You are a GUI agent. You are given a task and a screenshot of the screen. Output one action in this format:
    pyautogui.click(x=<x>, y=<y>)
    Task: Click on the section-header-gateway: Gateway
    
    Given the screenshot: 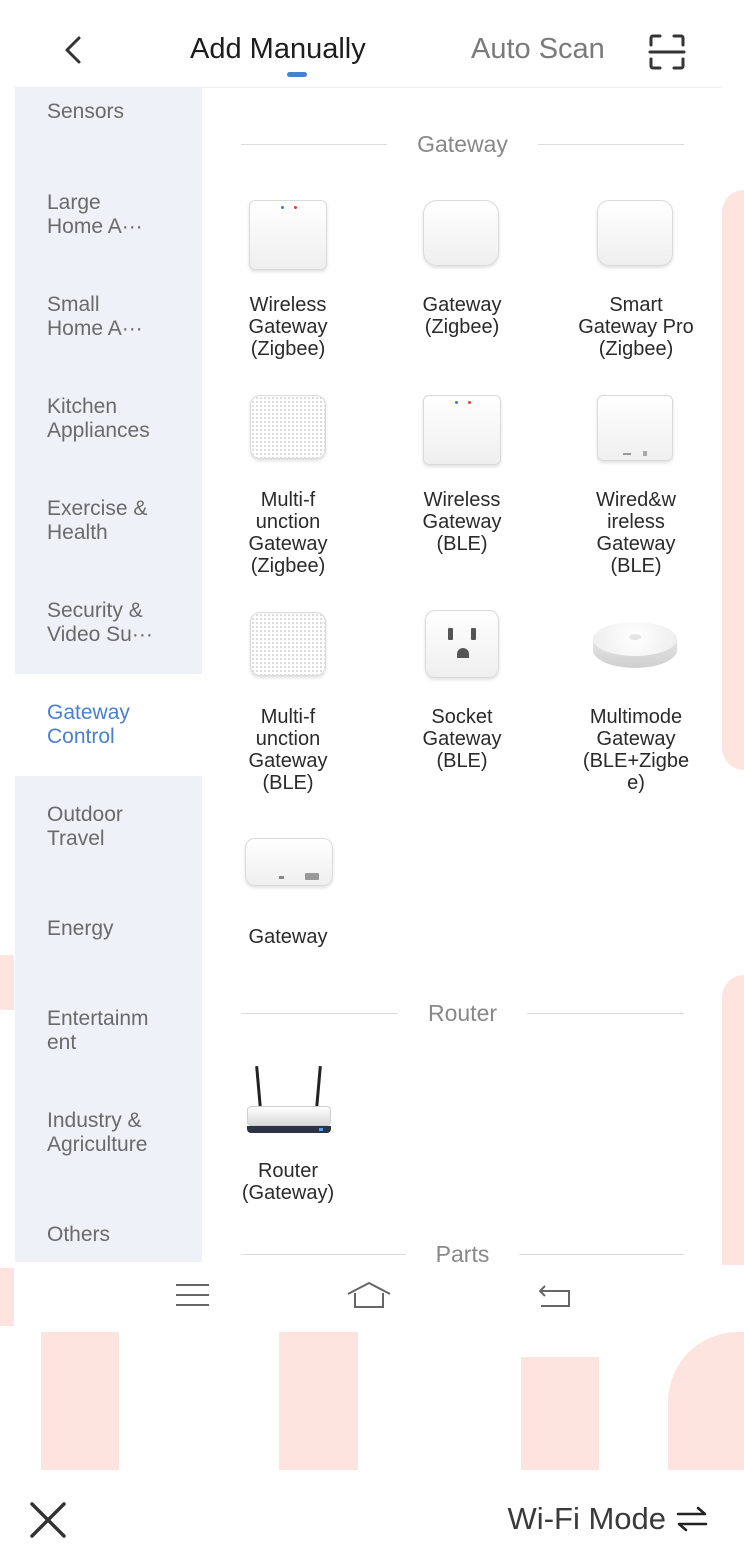 What is the action you would take?
    pyautogui.click(x=463, y=144)
    